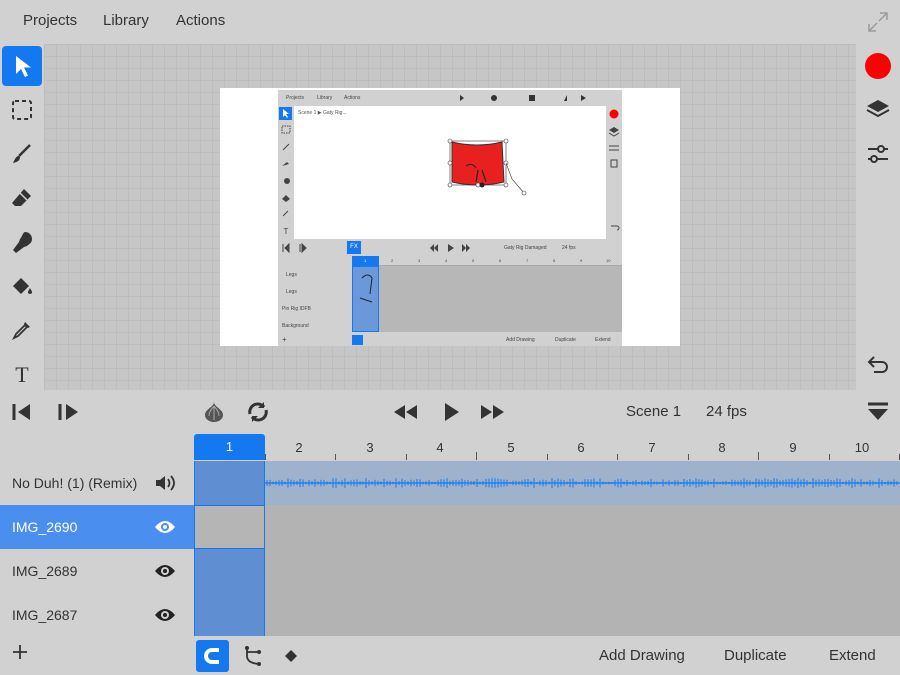 The image size is (900, 675). Describe the element at coordinates (370, 447) in the screenshot. I see `frame-number: 3` at that location.